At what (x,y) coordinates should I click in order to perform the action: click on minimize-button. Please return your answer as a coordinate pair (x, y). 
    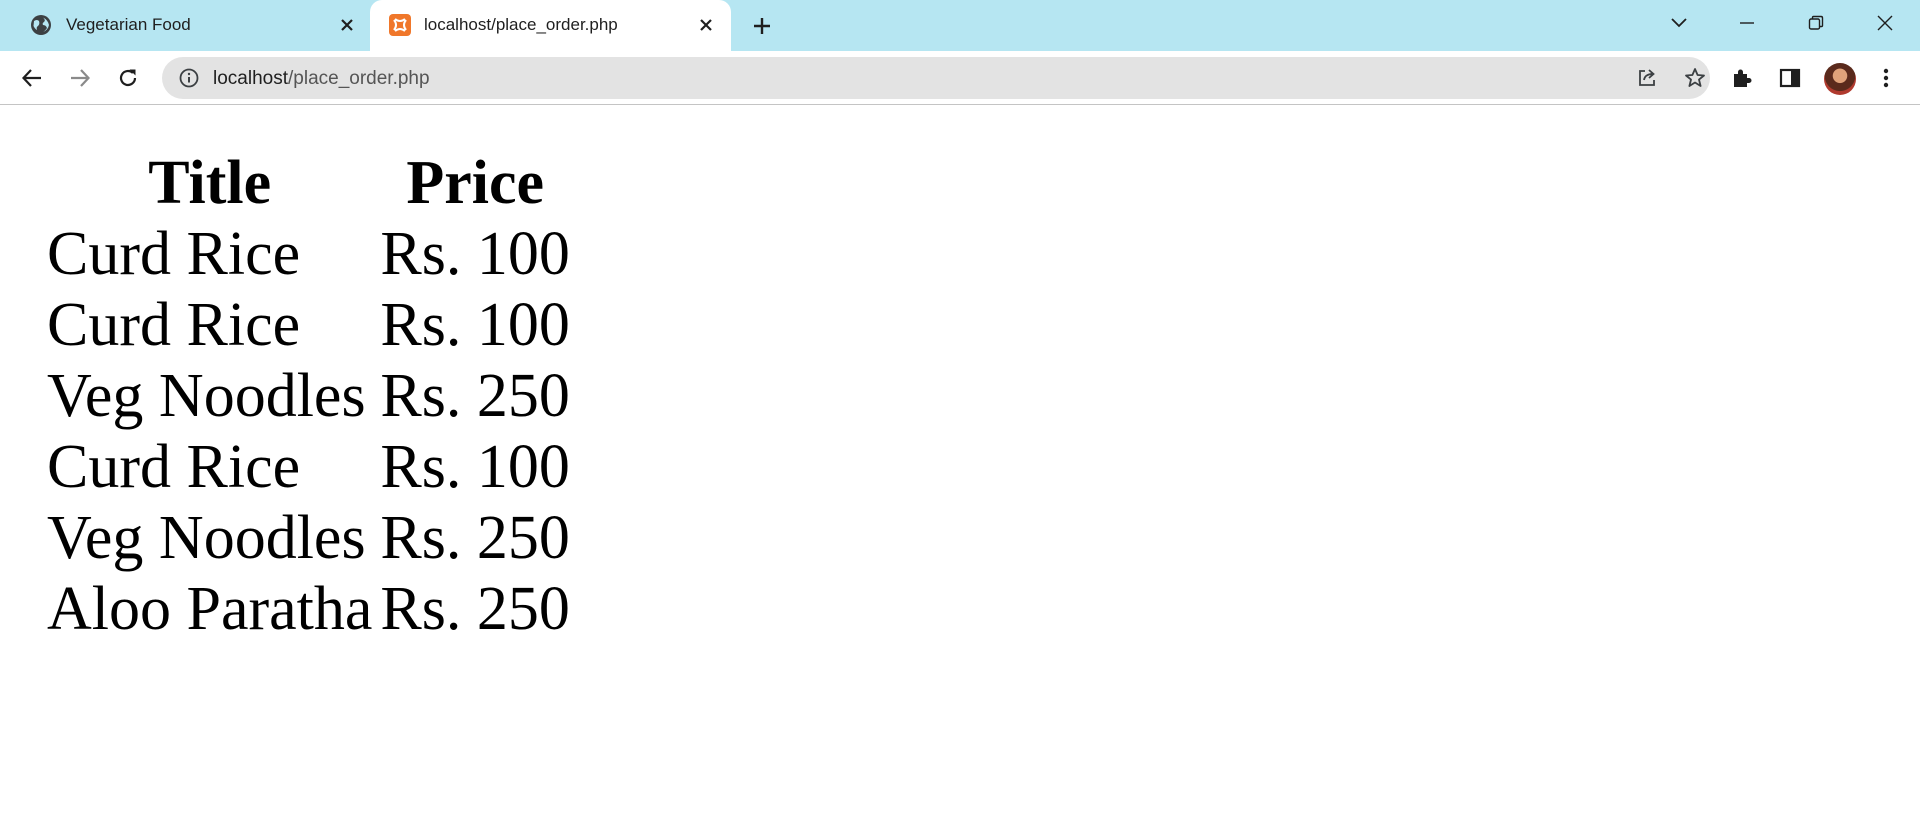
    Looking at the image, I should click on (1747, 23).